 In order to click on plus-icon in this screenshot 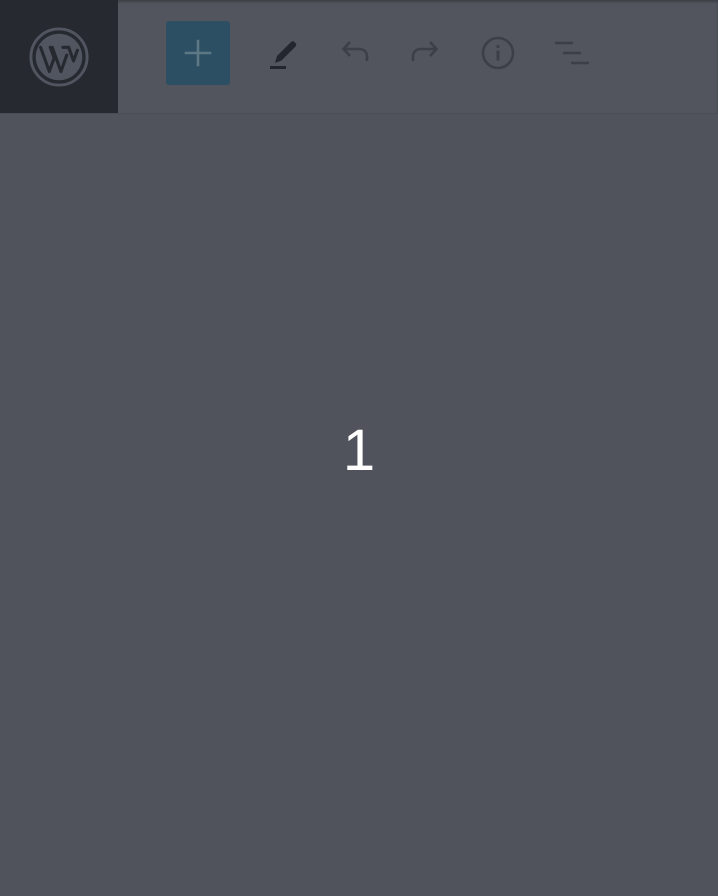, I will do `click(198, 53)`.